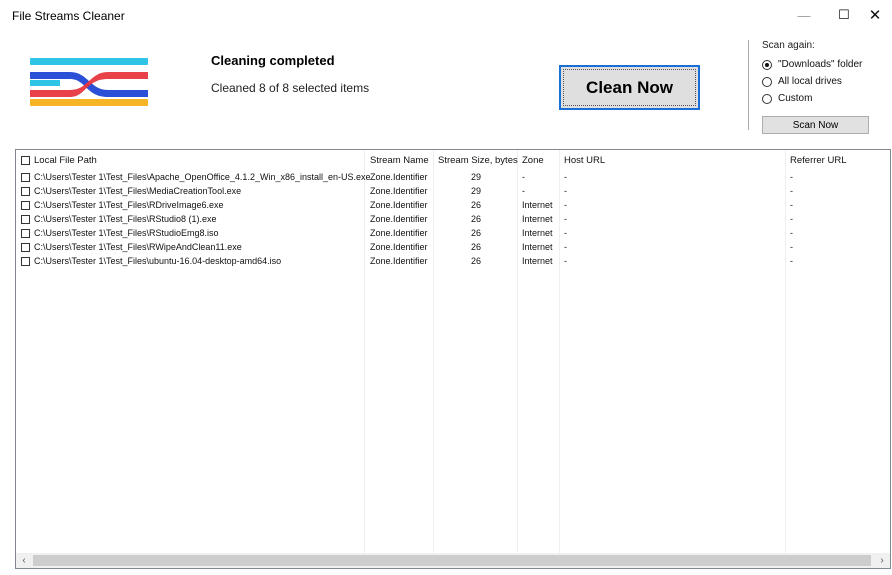 Image resolution: width=892 pixels, height=575 pixels. I want to click on column-header-host-url: Host URL, so click(584, 160).